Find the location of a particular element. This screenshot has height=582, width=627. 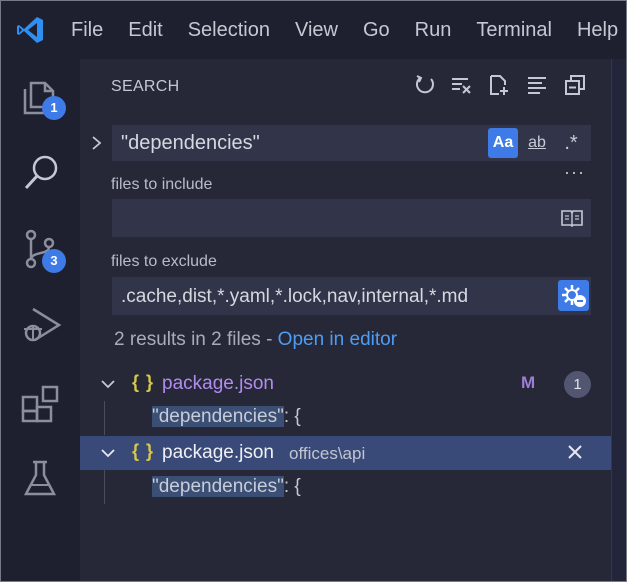

activity-run-debug is located at coordinates (40, 324).